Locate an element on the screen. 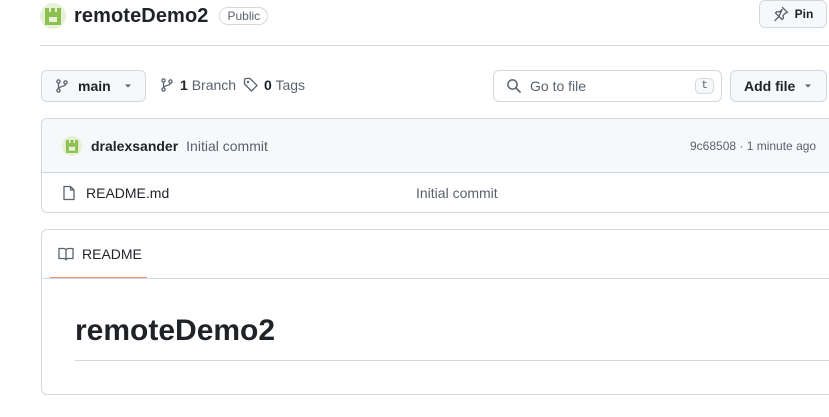  branch-count: 1 is located at coordinates (184, 85).